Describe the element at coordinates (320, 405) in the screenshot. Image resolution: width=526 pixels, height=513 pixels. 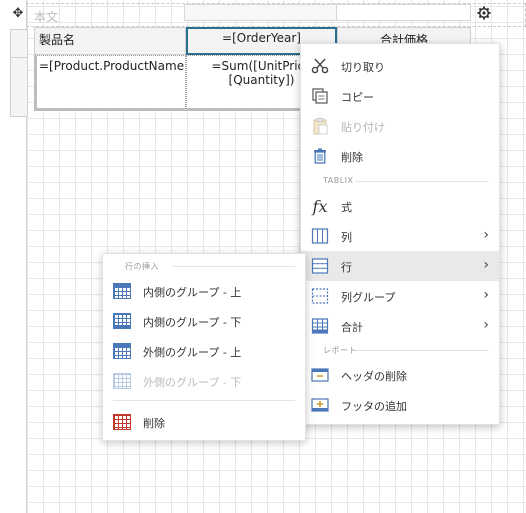
I see `footer-icon` at that location.